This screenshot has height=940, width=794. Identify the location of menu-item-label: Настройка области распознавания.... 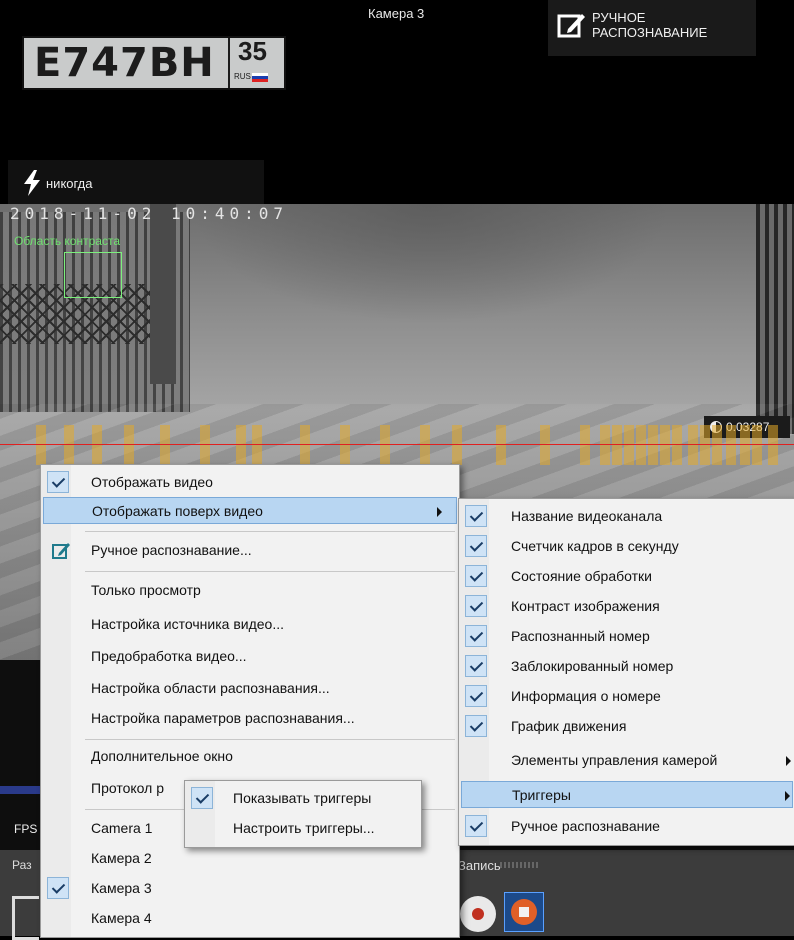
(210, 688).